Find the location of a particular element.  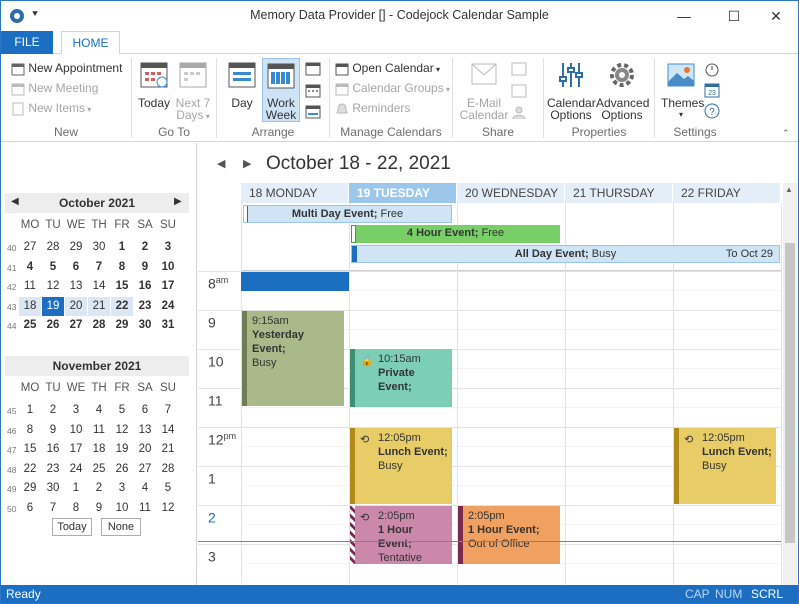

calendar-23-icon: 23 is located at coordinates (712, 90).